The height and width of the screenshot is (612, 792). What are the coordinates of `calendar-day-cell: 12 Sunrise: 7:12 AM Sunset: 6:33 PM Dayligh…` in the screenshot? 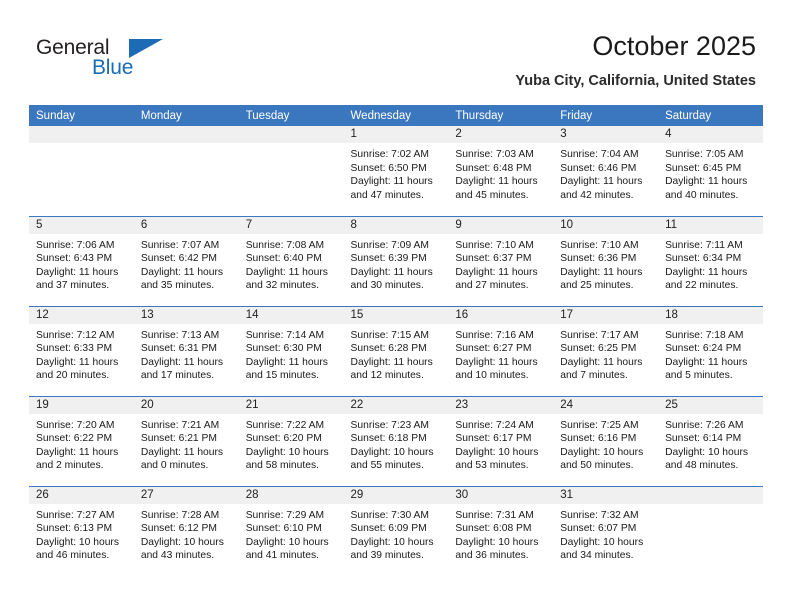 It's located at (81, 350).